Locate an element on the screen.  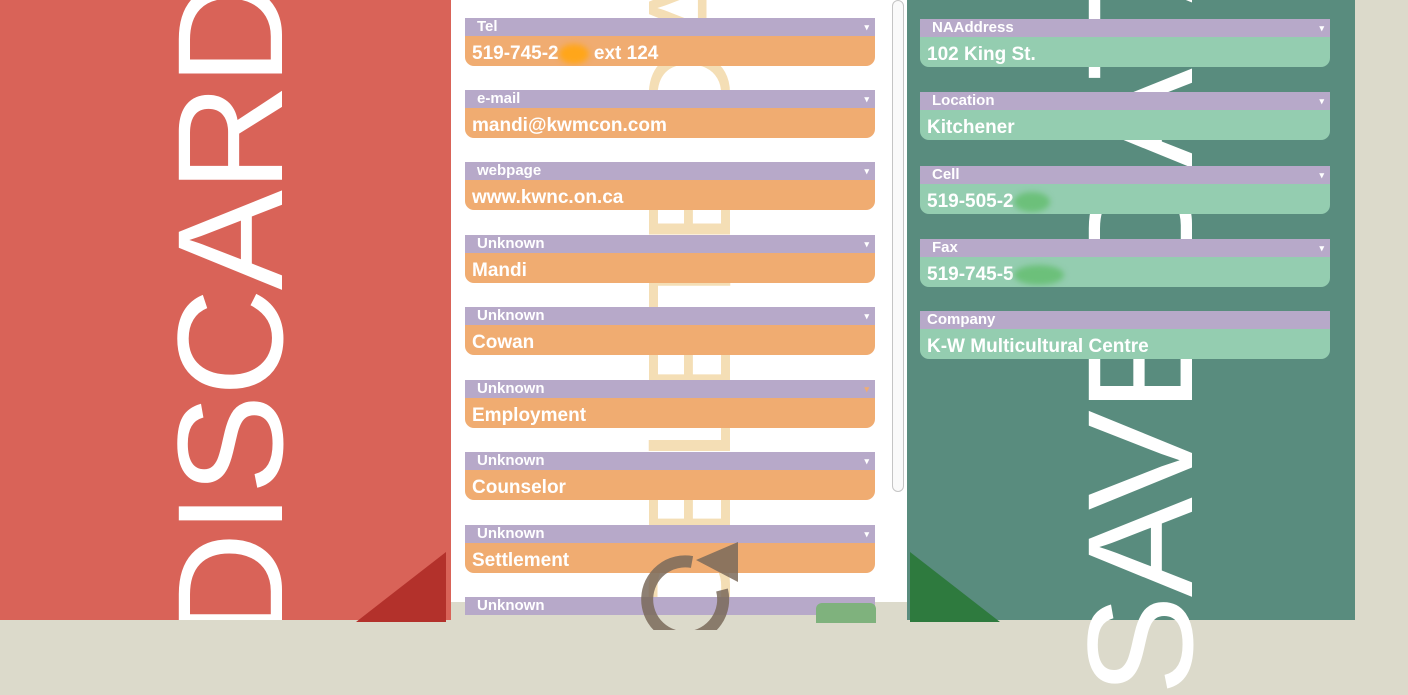
scrollbar is located at coordinates (898, 246).